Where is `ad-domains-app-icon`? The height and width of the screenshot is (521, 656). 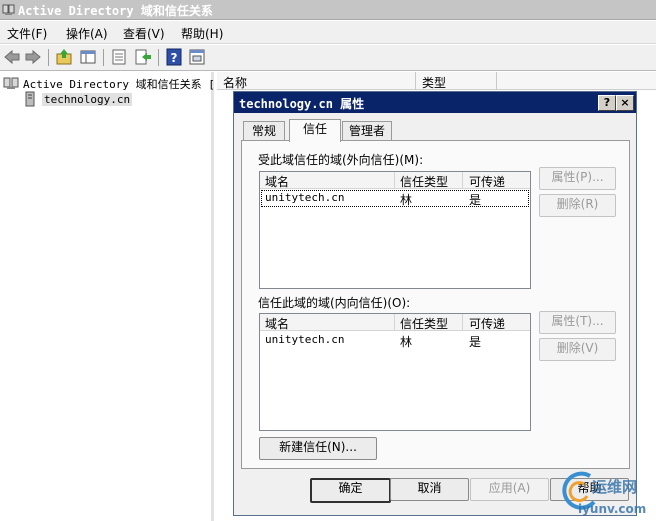 ad-domains-app-icon is located at coordinates (8, 9).